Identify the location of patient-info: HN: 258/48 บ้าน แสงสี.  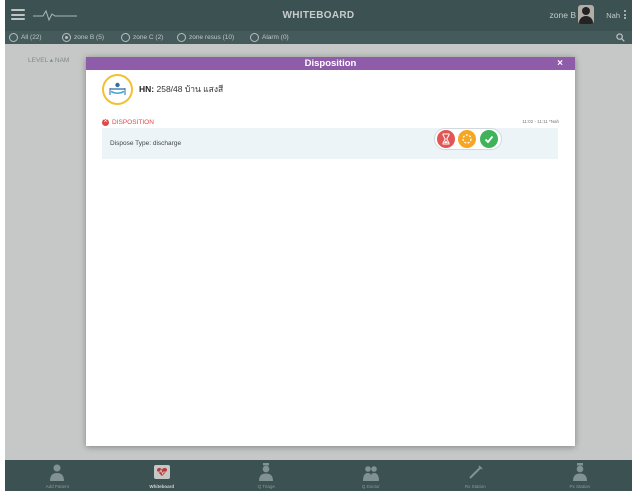
(162, 89).